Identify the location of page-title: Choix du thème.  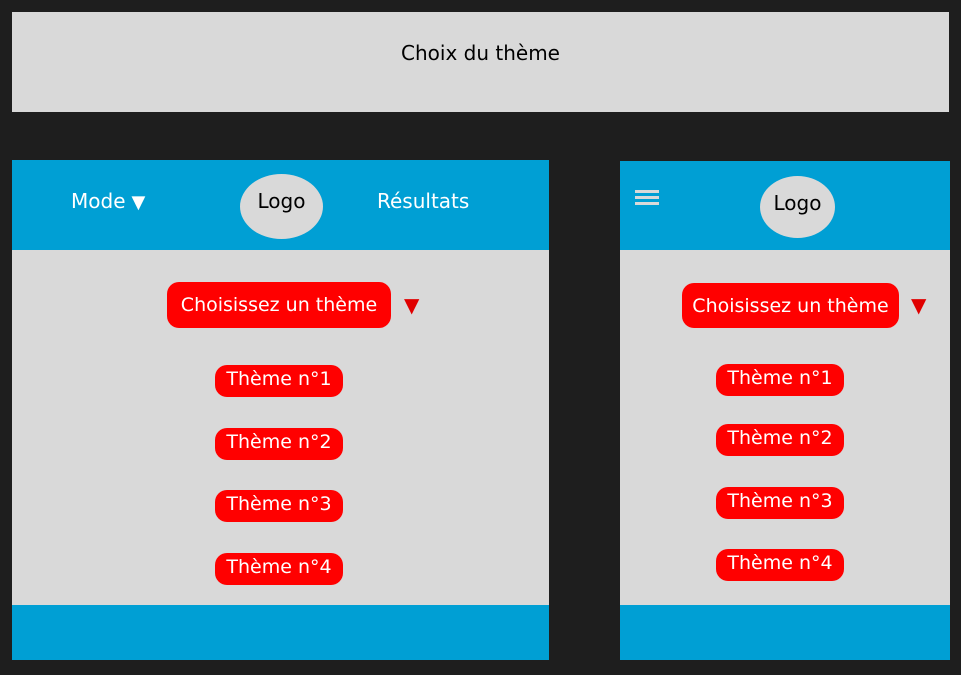
(480, 53).